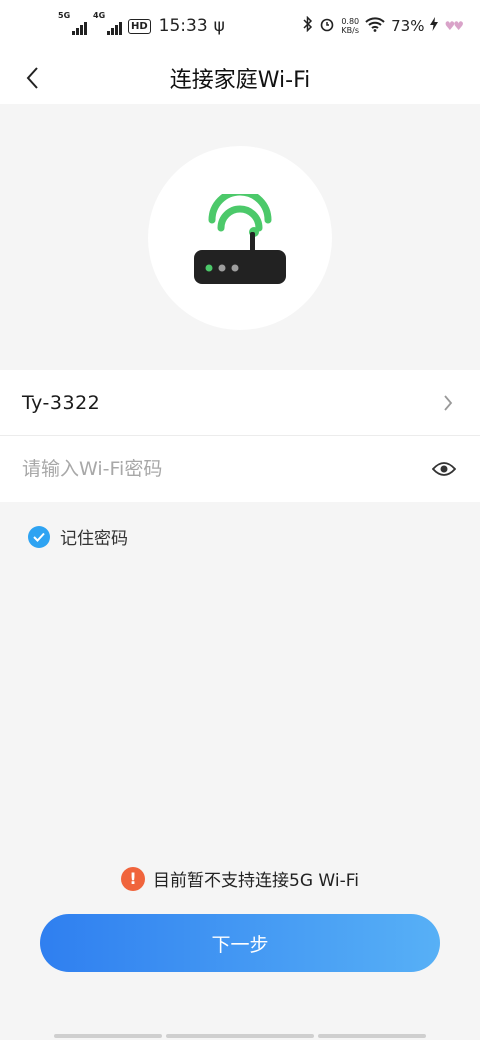 The image size is (480, 1040). Describe the element at coordinates (375, 26) in the screenshot. I see `wifi-status-icon` at that location.